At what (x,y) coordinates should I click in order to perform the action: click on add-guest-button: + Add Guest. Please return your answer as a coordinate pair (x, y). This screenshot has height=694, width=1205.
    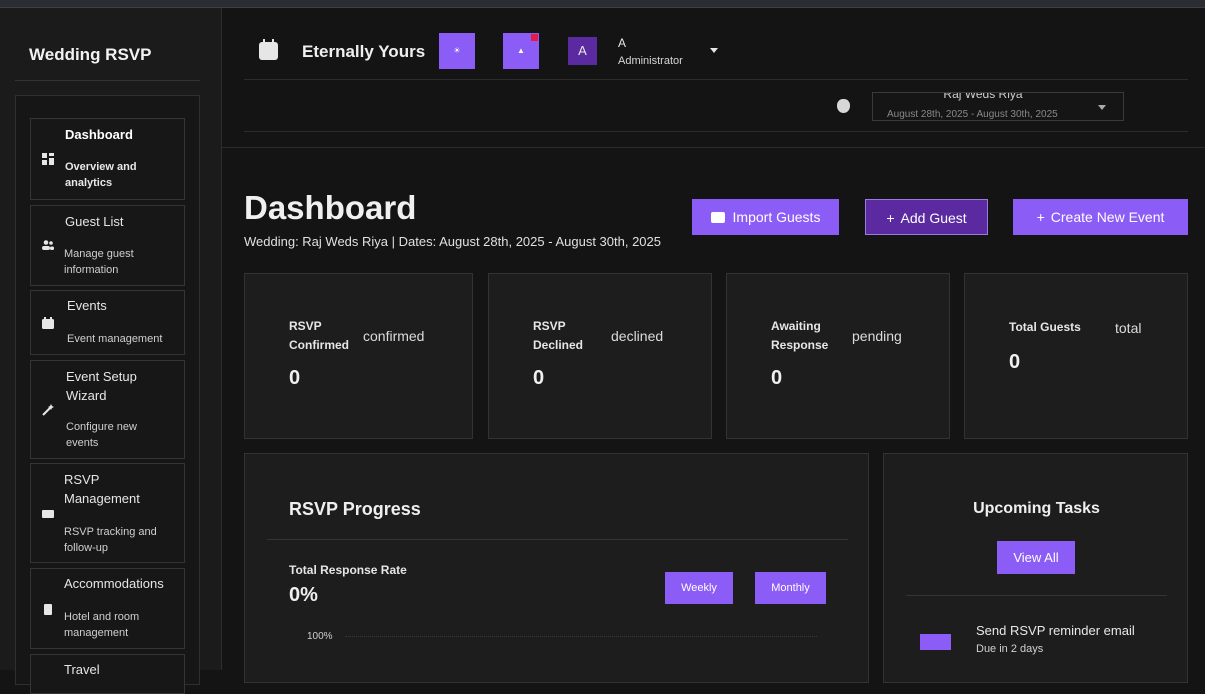
    Looking at the image, I should click on (926, 217).